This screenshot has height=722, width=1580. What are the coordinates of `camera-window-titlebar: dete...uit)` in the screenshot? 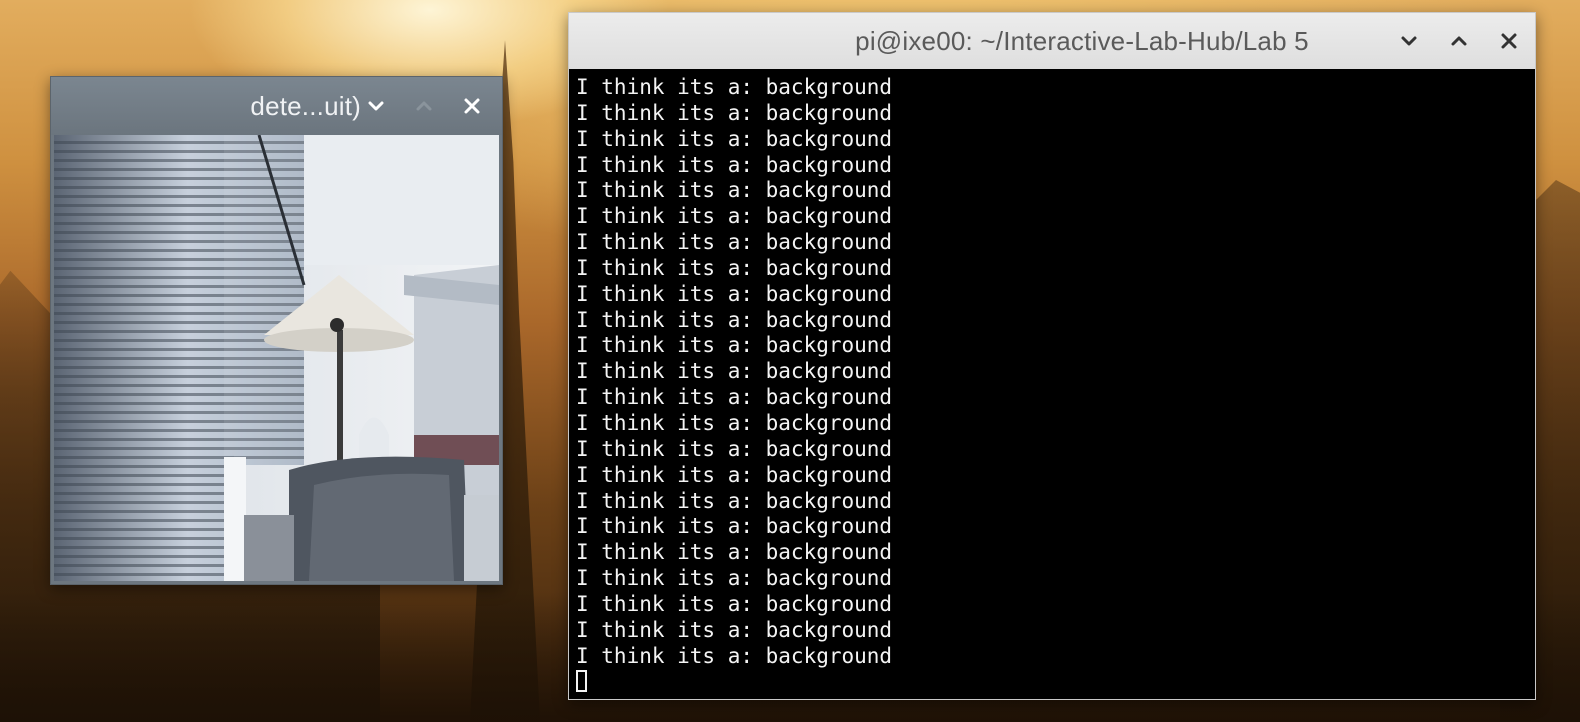 It's located at (276, 106).